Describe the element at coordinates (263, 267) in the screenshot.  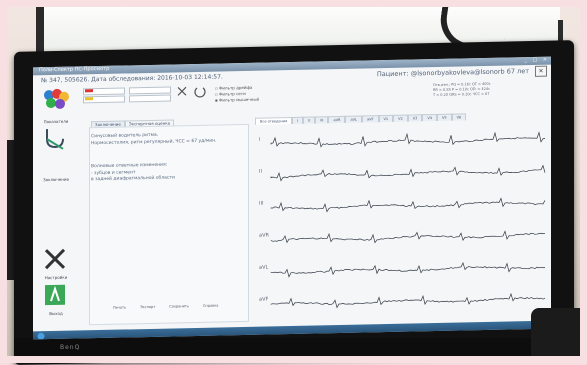
I see `lead-label: aVL` at that location.